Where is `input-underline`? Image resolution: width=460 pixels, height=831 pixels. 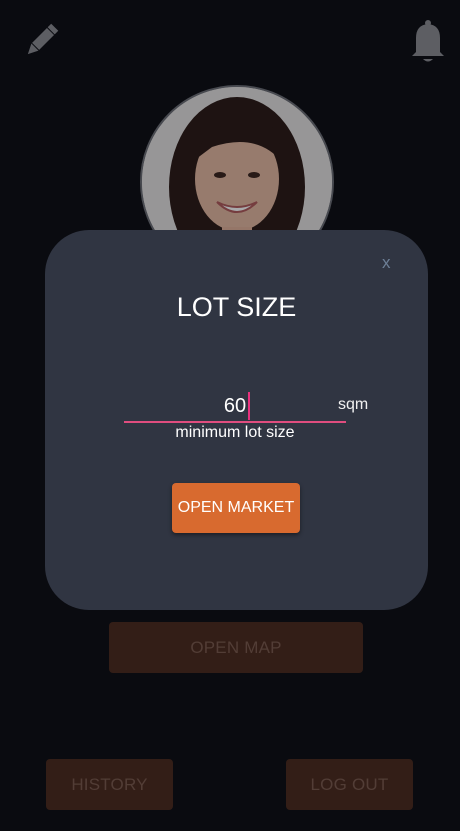
input-underline is located at coordinates (235, 422).